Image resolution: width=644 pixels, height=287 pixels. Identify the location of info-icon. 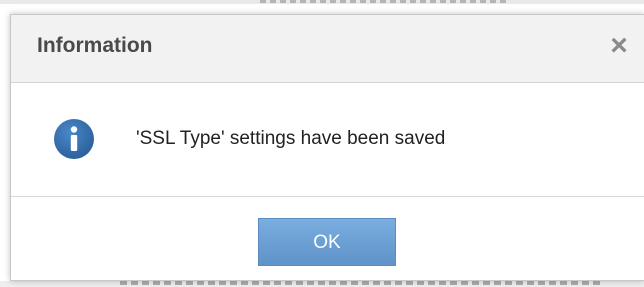
(74, 139).